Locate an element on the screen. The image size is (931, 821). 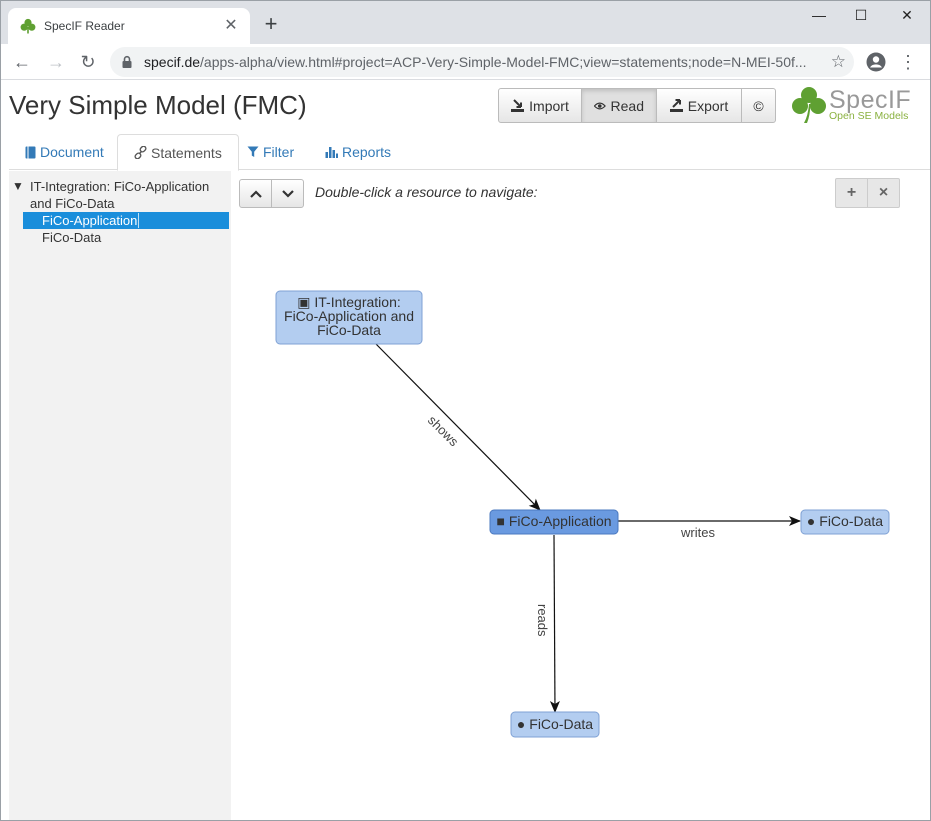
lock-icon is located at coordinates (127, 61).